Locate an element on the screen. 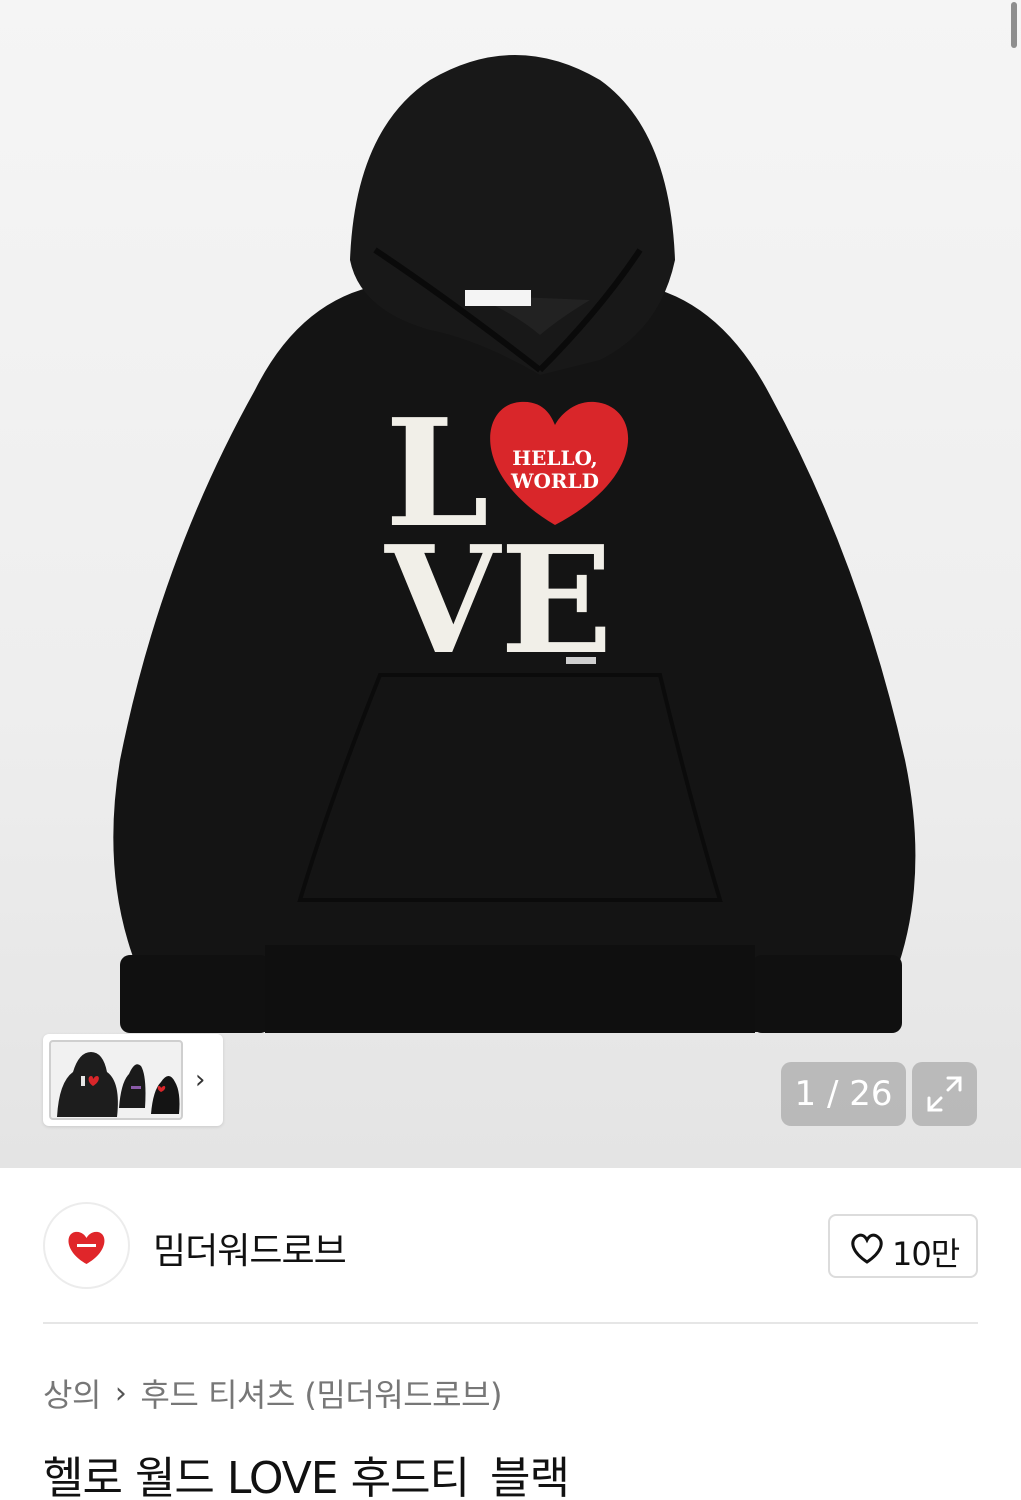  brand-name: 밈더워드로브 is located at coordinates (250, 1248).